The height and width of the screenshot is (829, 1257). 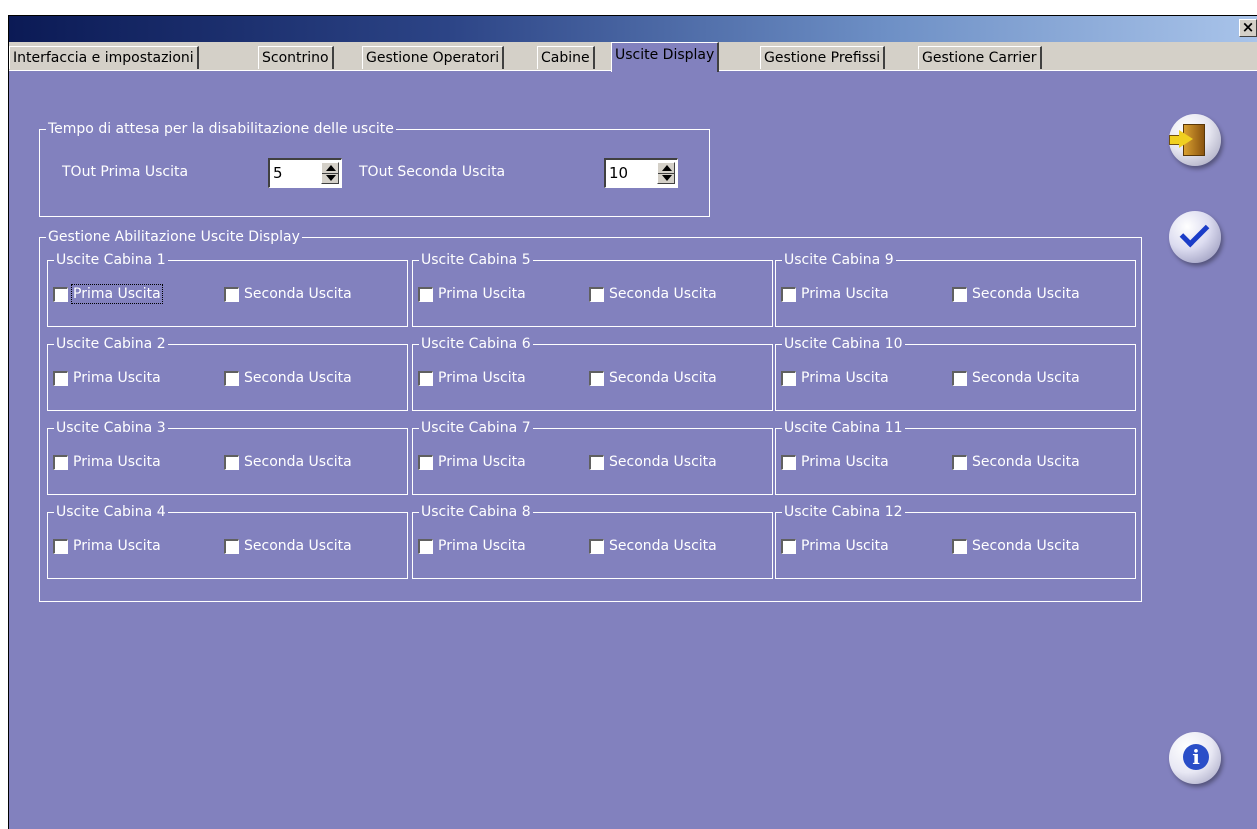 What do you see at coordinates (618, 173) in the screenshot?
I see `second-timeout-value: 10` at bounding box center [618, 173].